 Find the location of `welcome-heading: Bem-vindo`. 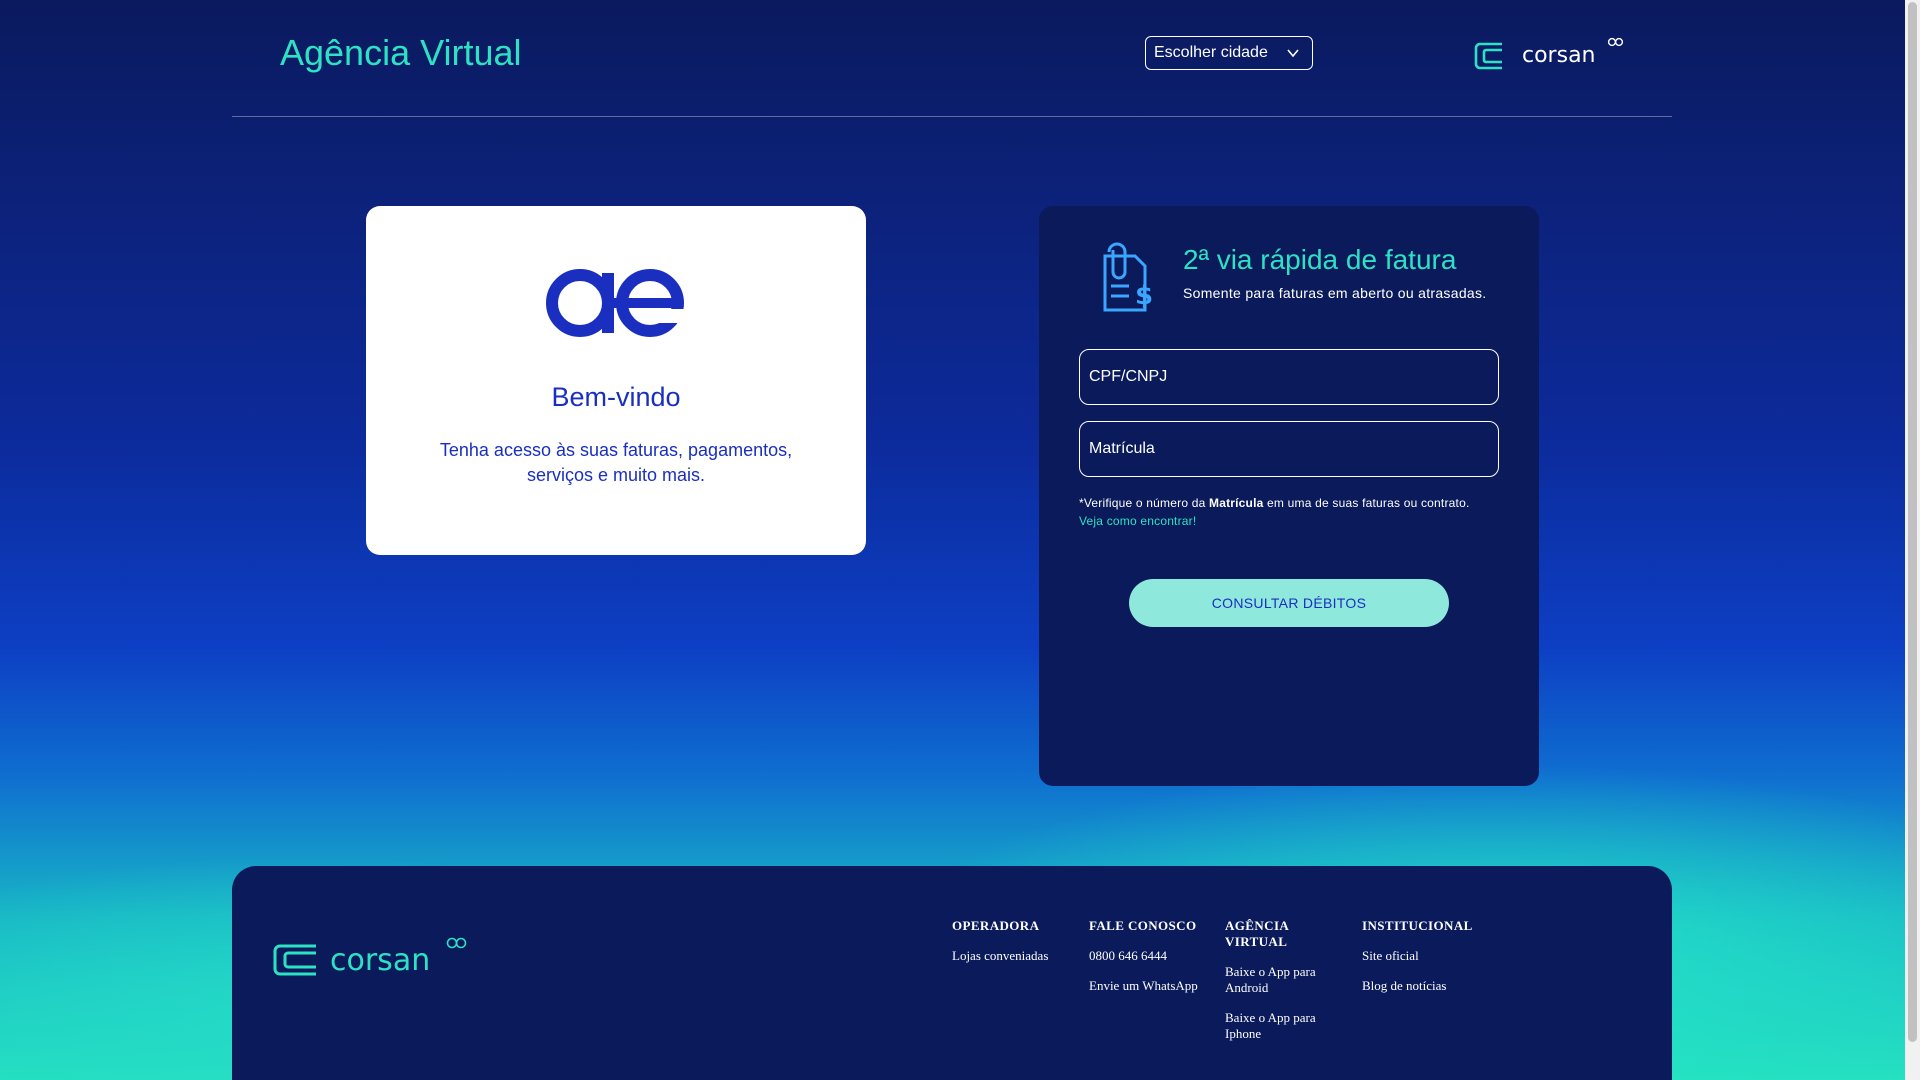

welcome-heading: Bem-vindo is located at coordinates (616, 397).